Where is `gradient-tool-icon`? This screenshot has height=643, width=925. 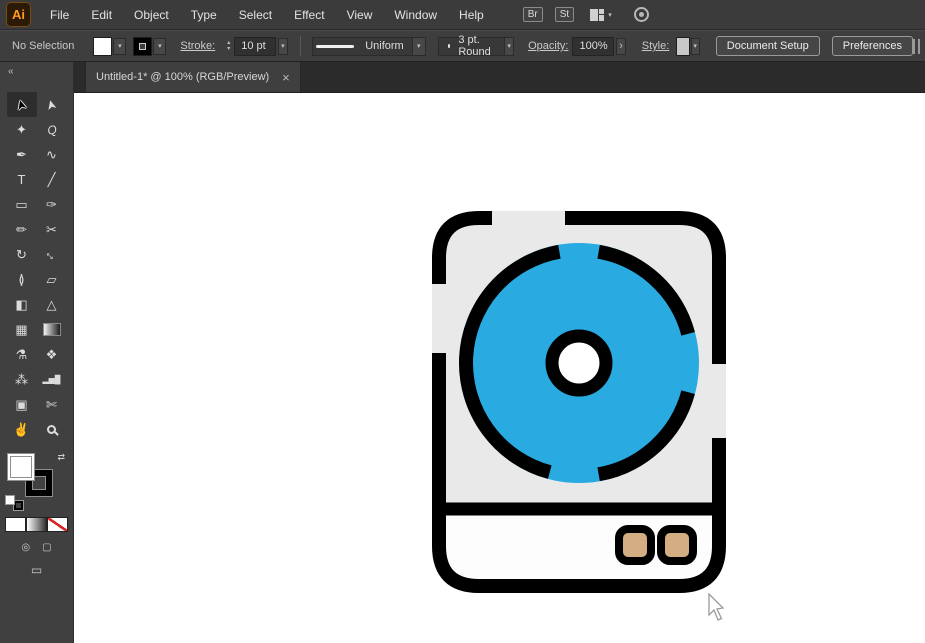 gradient-tool-icon is located at coordinates (51, 329).